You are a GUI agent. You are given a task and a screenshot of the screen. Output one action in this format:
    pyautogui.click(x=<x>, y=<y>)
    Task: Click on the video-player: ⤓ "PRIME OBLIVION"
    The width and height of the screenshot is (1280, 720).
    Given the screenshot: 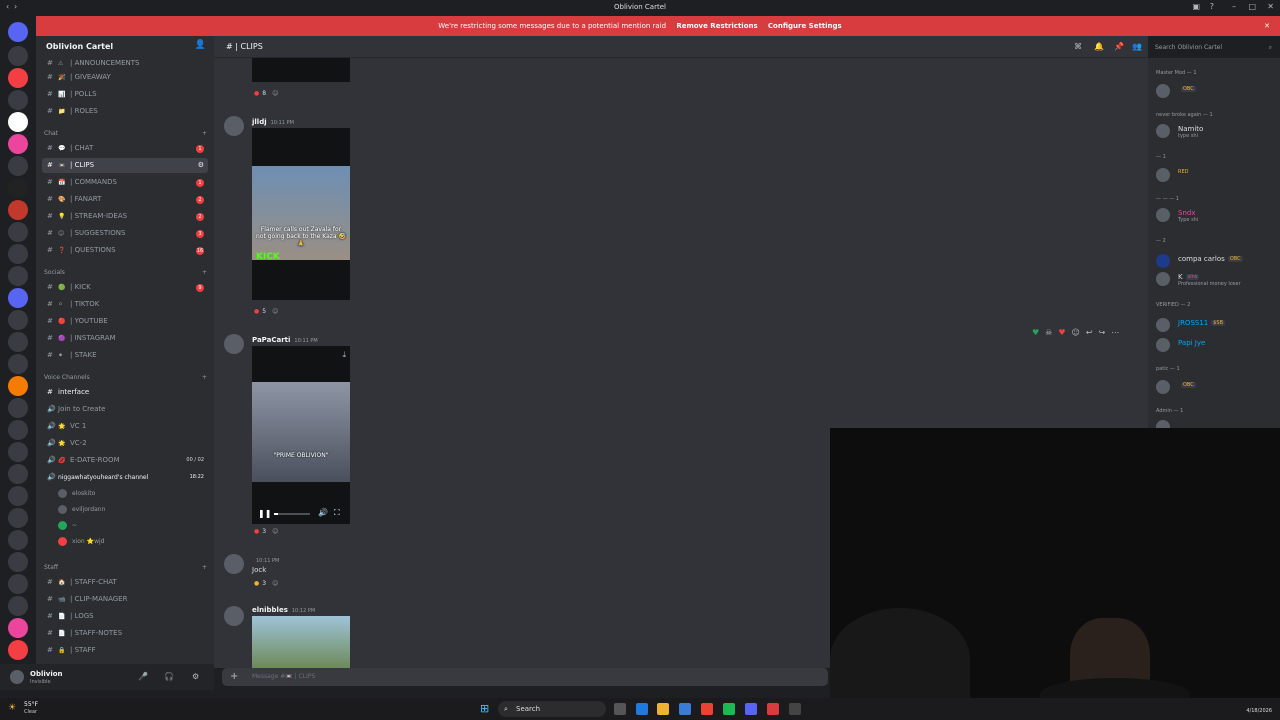 What is the action you would take?
    pyautogui.click(x=301, y=435)
    